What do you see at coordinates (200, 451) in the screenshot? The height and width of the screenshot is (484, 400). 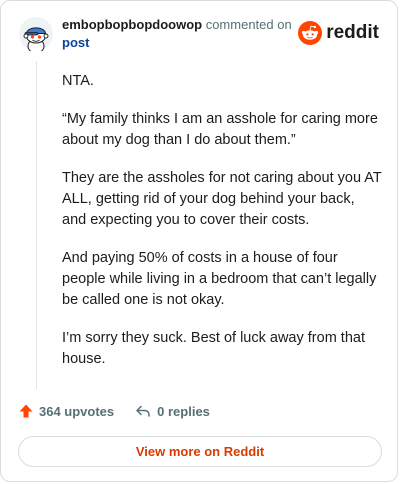 I see `view-more-on-reddit-button: View more on Reddit` at bounding box center [200, 451].